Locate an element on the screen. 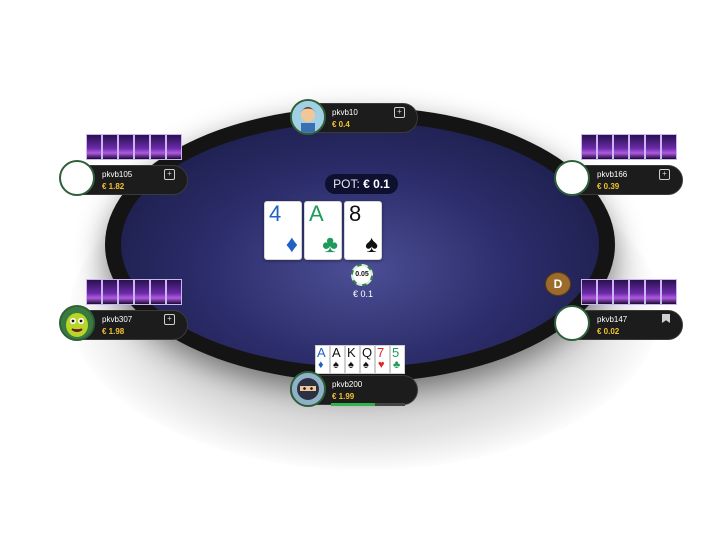  community-cards: 4 ♦ A ♣ 8 ♠ is located at coordinates (323, 230).